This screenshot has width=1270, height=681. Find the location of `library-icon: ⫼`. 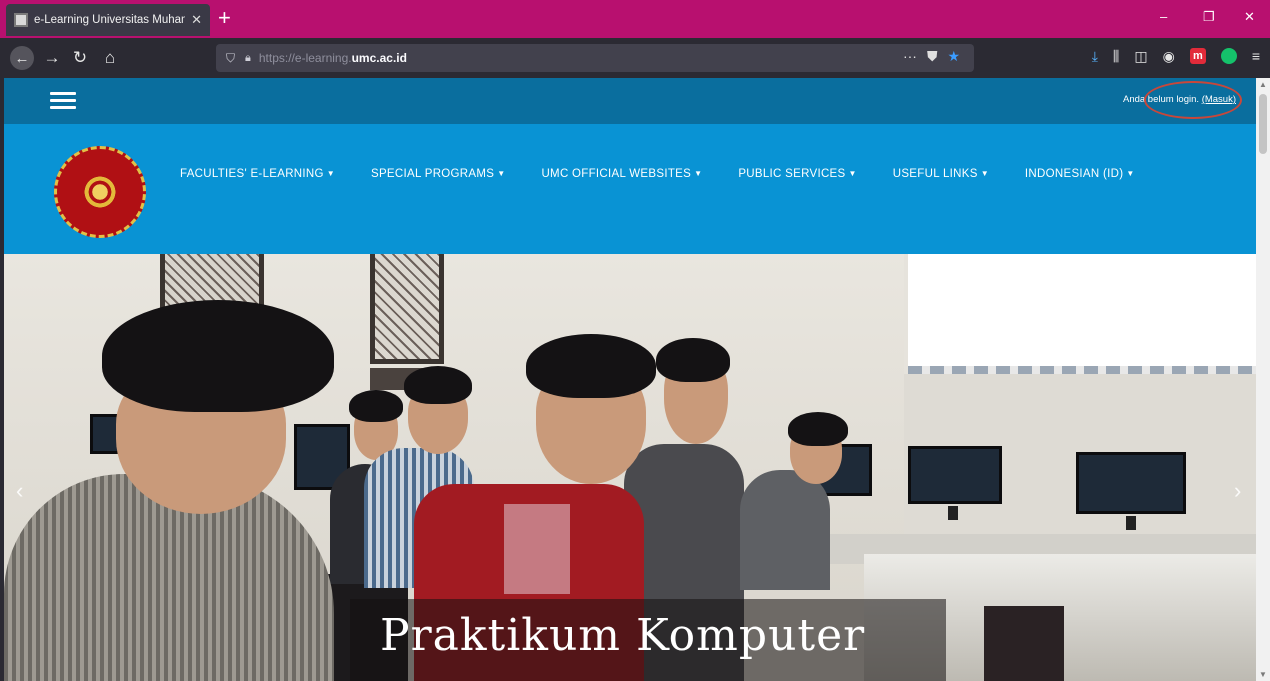

library-icon: ⫼ is located at coordinates (1116, 56).